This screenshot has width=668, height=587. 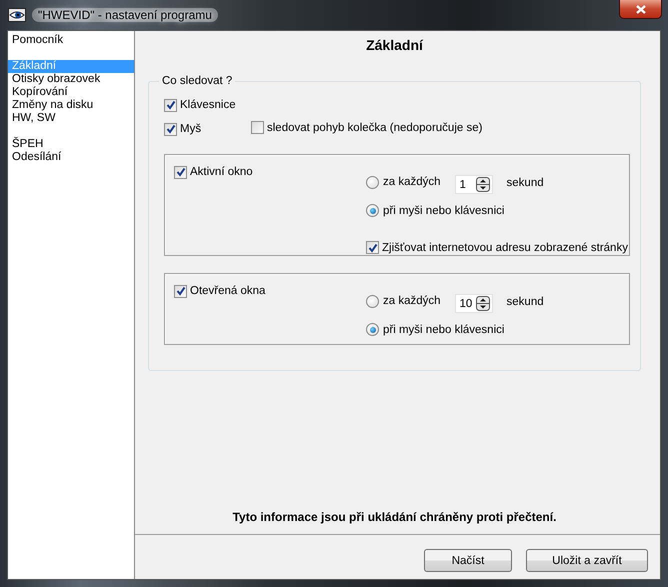 I want to click on eye-icon, so click(x=17, y=15).